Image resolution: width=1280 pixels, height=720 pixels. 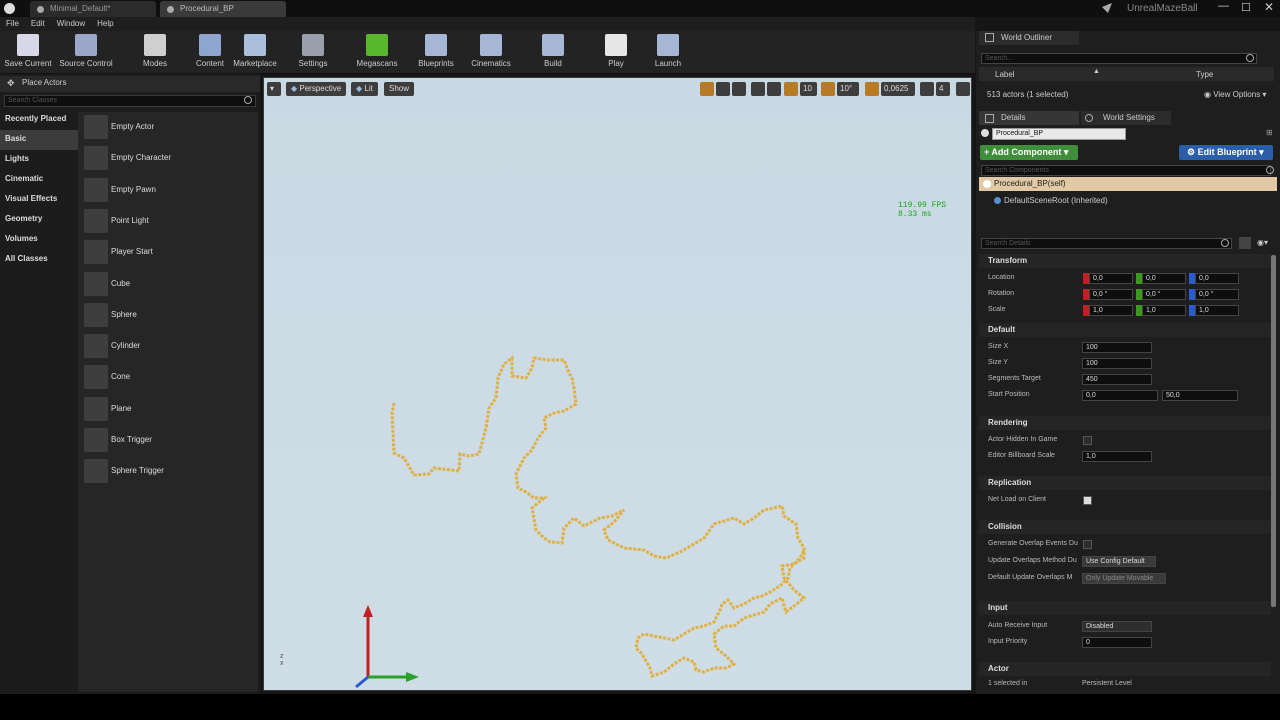 What do you see at coordinates (155, 51) in the screenshot?
I see `modes-button: Modes` at bounding box center [155, 51].